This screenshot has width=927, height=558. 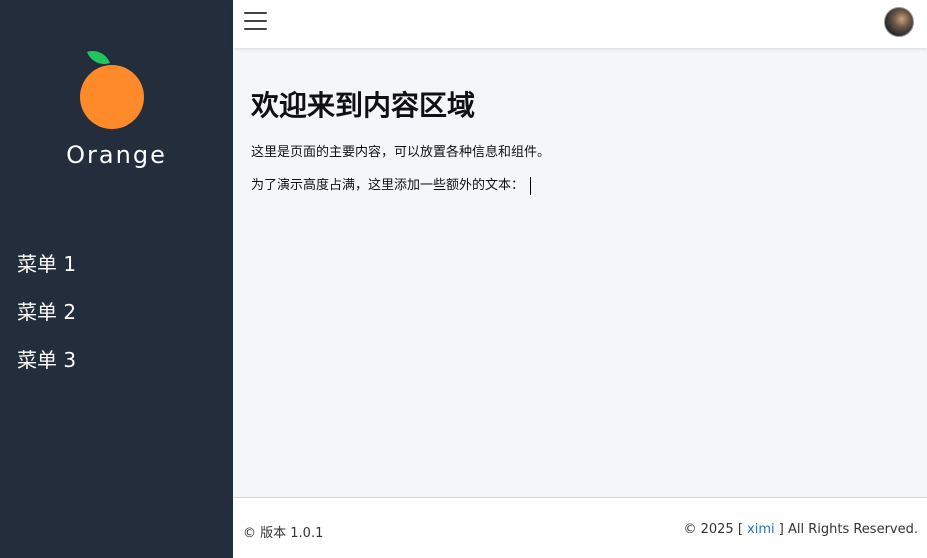 I want to click on content-paragraph-2-text: 为了演示高度占满，这里添加一些额外的文本：, so click(x=388, y=185).